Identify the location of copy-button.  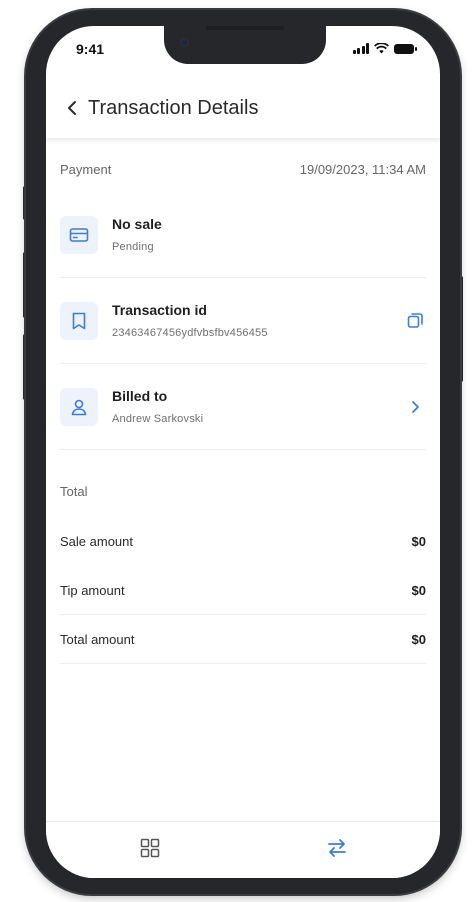
(415, 321).